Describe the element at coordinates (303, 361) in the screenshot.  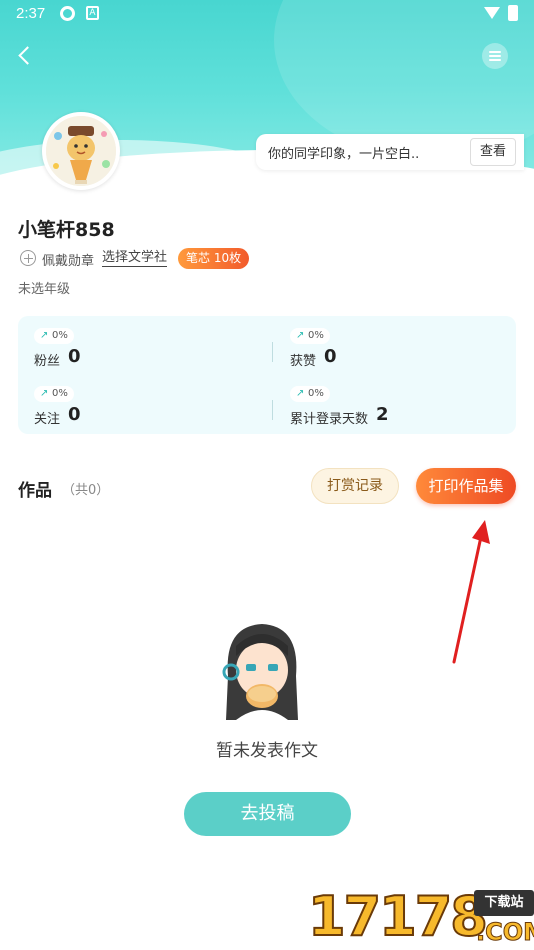
I see `stat-label: 获赞` at that location.